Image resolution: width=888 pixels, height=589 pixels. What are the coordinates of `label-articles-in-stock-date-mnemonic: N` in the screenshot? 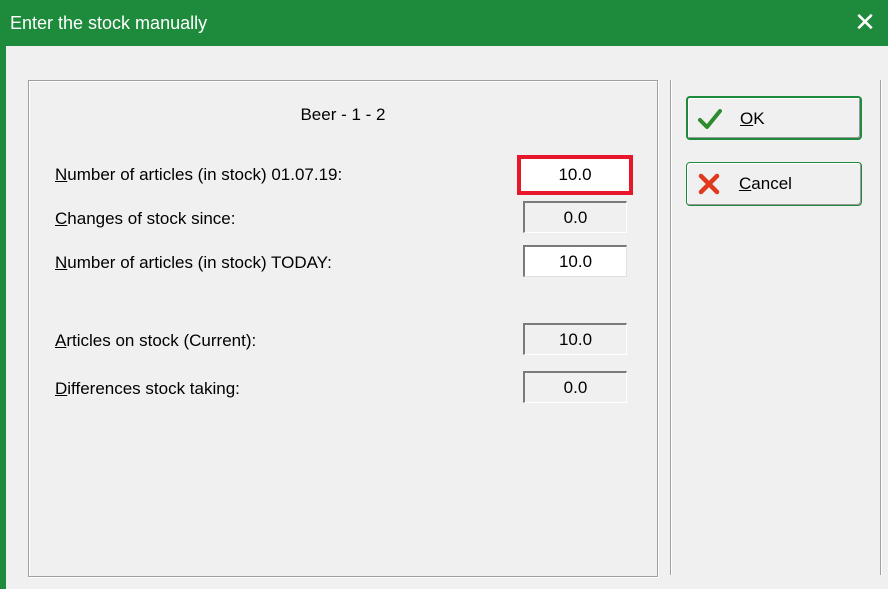 It's located at (61, 174).